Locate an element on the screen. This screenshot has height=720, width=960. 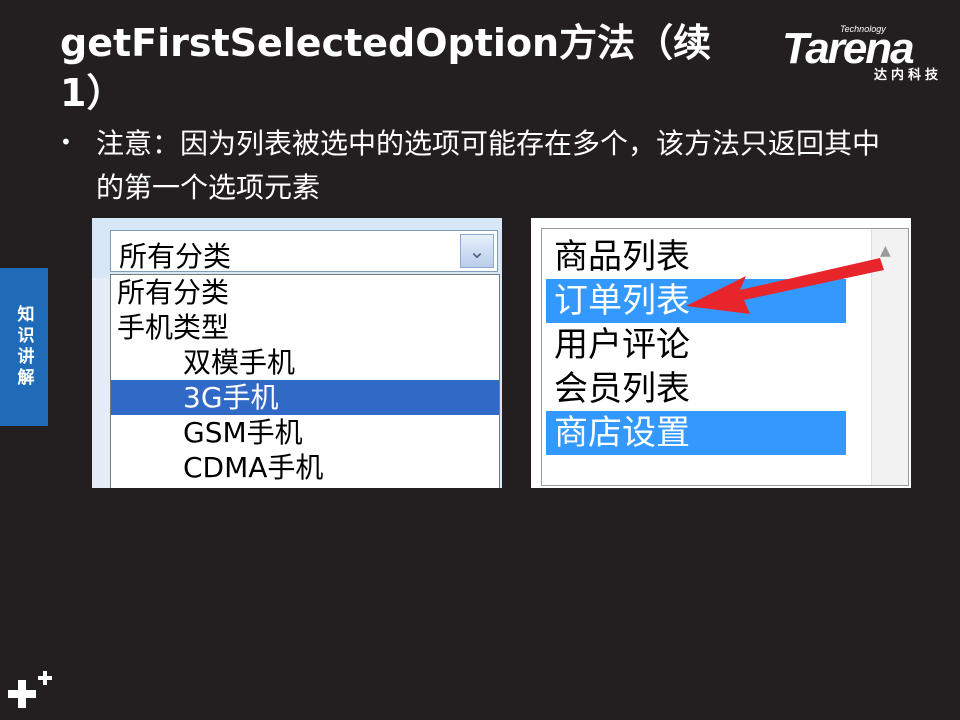
dropdown-option-selected: 3G手机 is located at coordinates (305, 397).